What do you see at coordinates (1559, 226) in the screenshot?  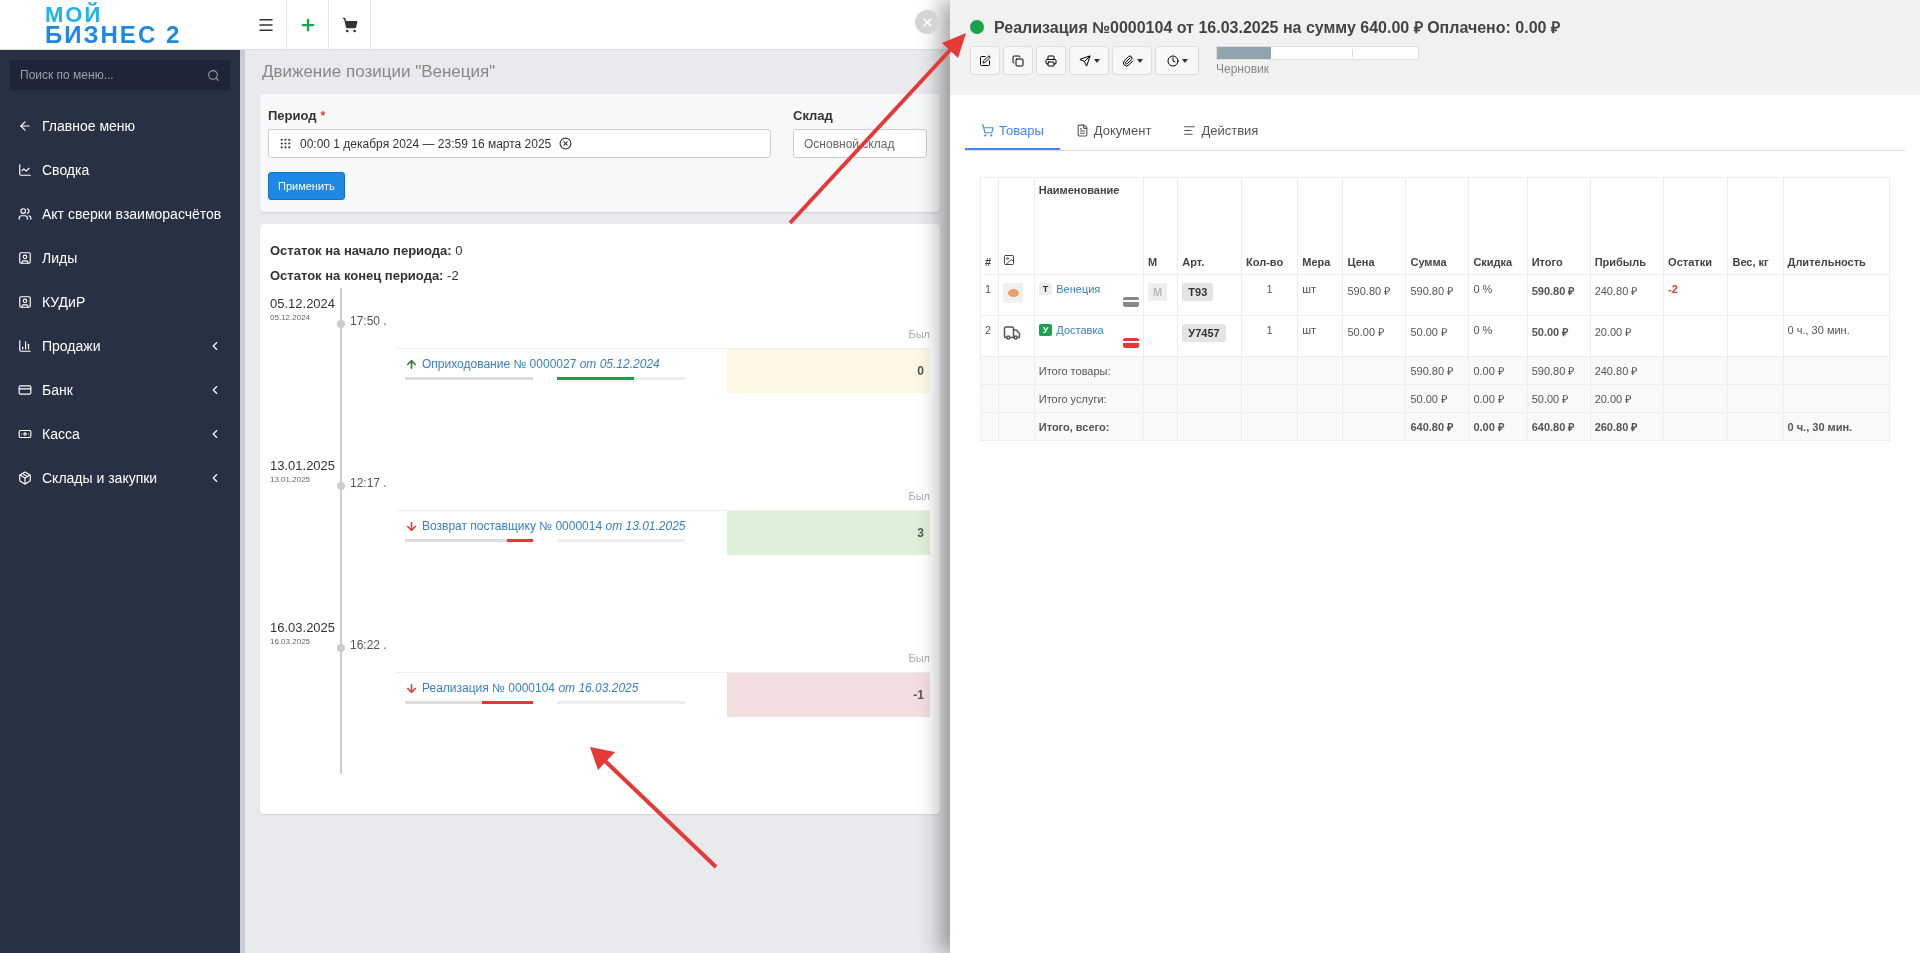 I see `column-header: Итого` at bounding box center [1559, 226].